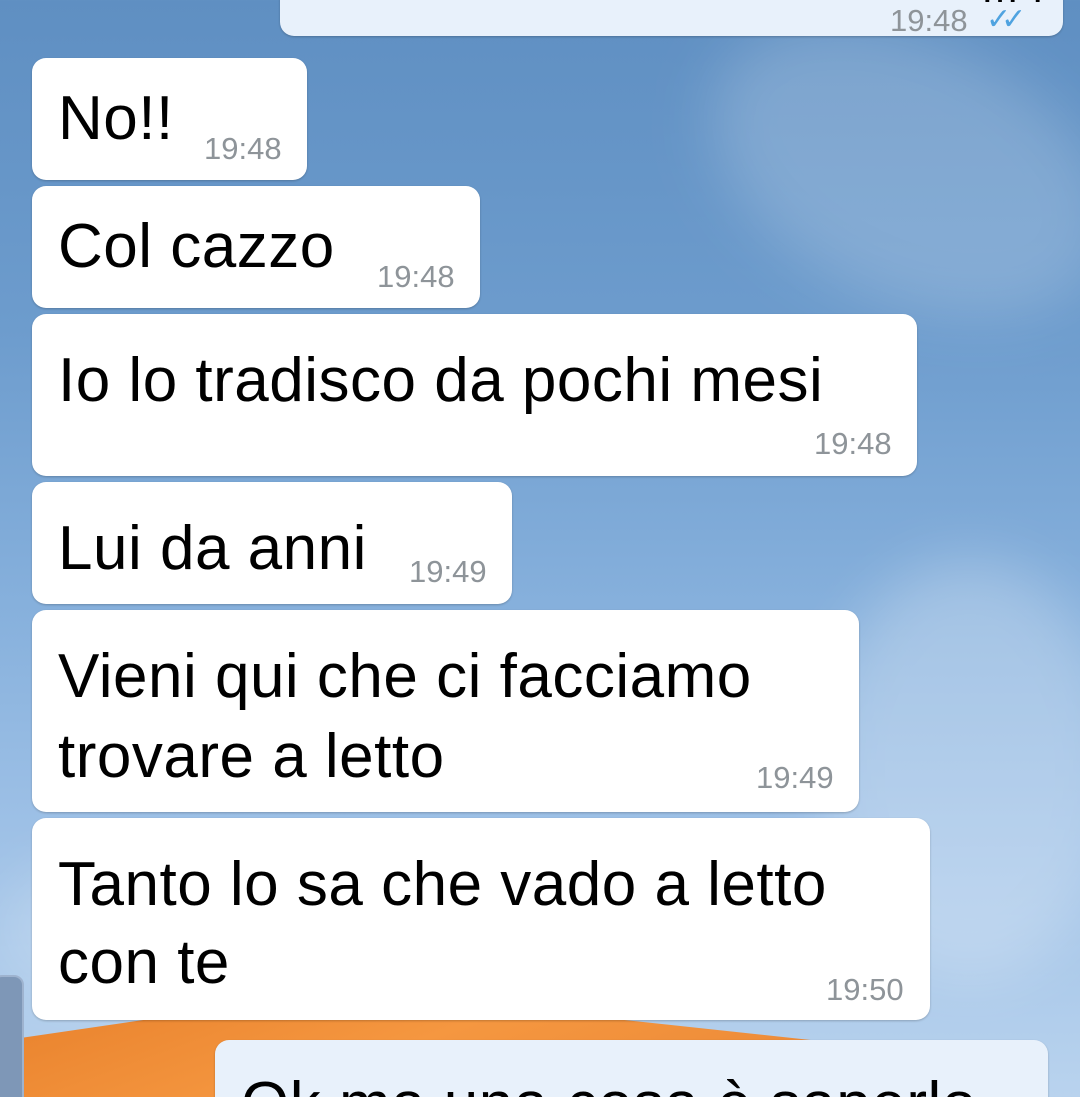 Image resolution: width=1080 pixels, height=1097 pixels. I want to click on incoming-message-bubble: Col cazzo 19:48, so click(256, 247).